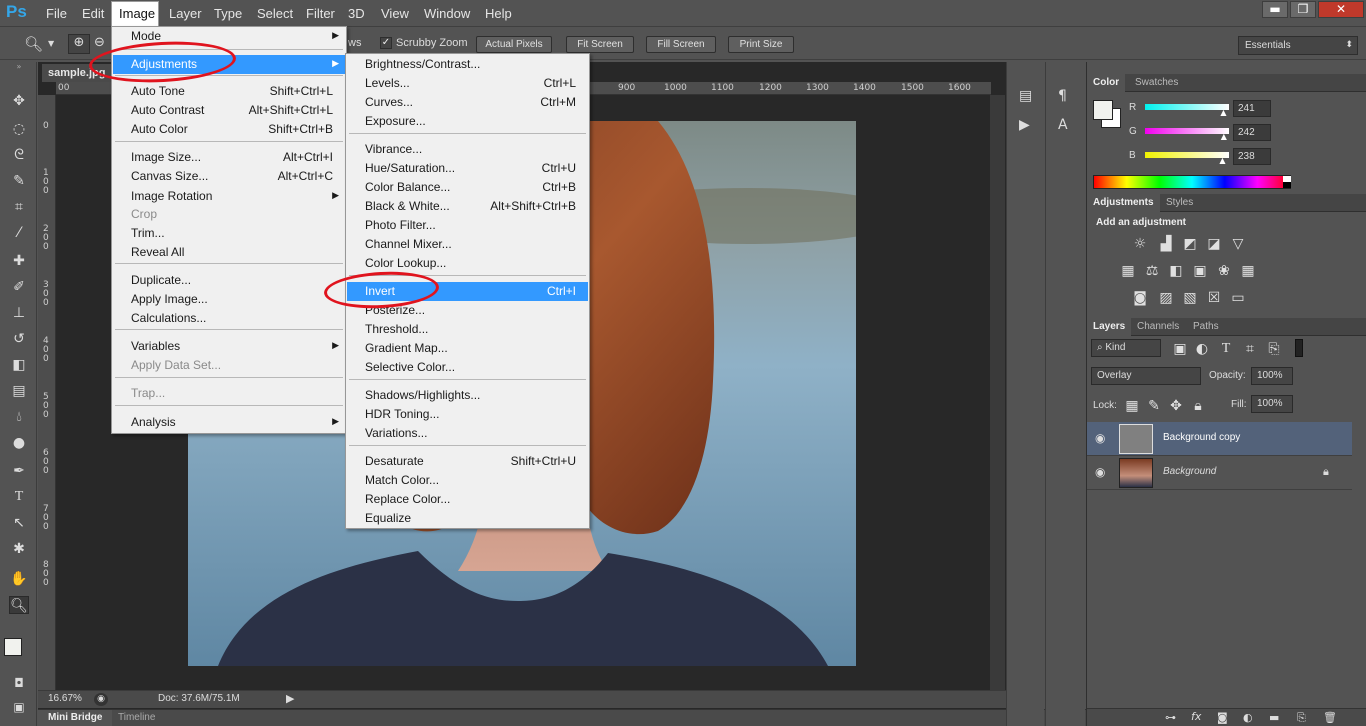 The height and width of the screenshot is (726, 1366). I want to click on eyedropper-tool-icon: ⁄, so click(19, 233).